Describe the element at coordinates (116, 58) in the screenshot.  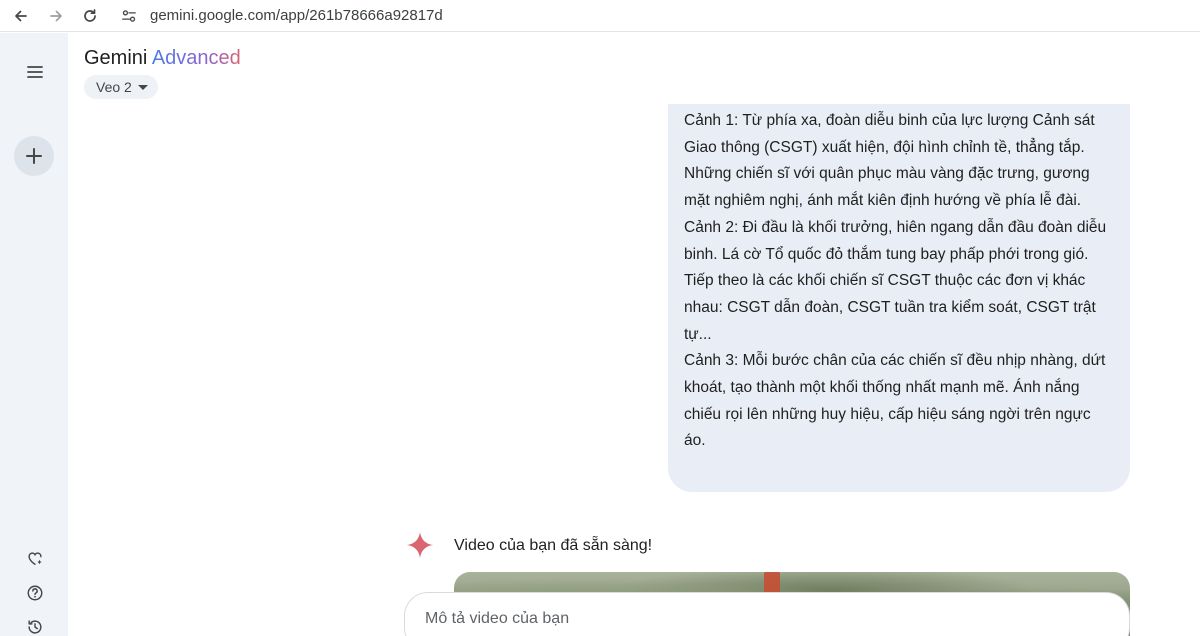
I see `brand-name: Gemini` at that location.